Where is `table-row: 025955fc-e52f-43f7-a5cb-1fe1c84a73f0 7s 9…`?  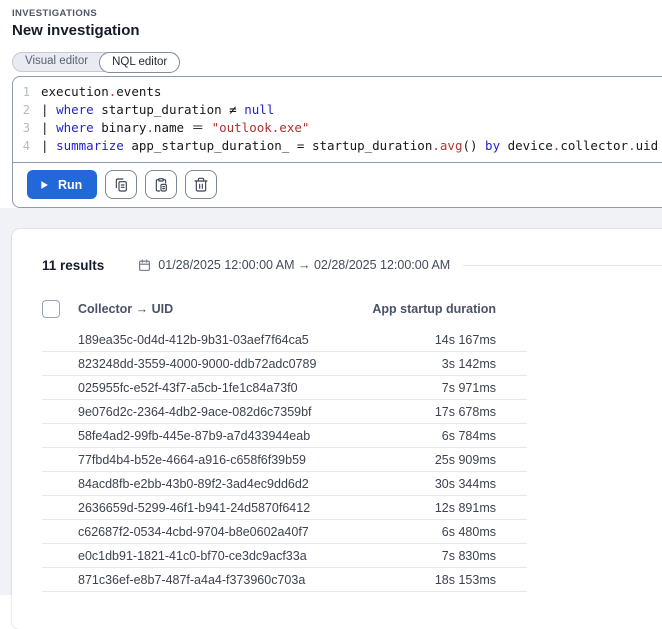
table-row: 025955fc-e52f-43f7-a5cb-1fe1c84a73f0 7s 9… is located at coordinates (284, 388).